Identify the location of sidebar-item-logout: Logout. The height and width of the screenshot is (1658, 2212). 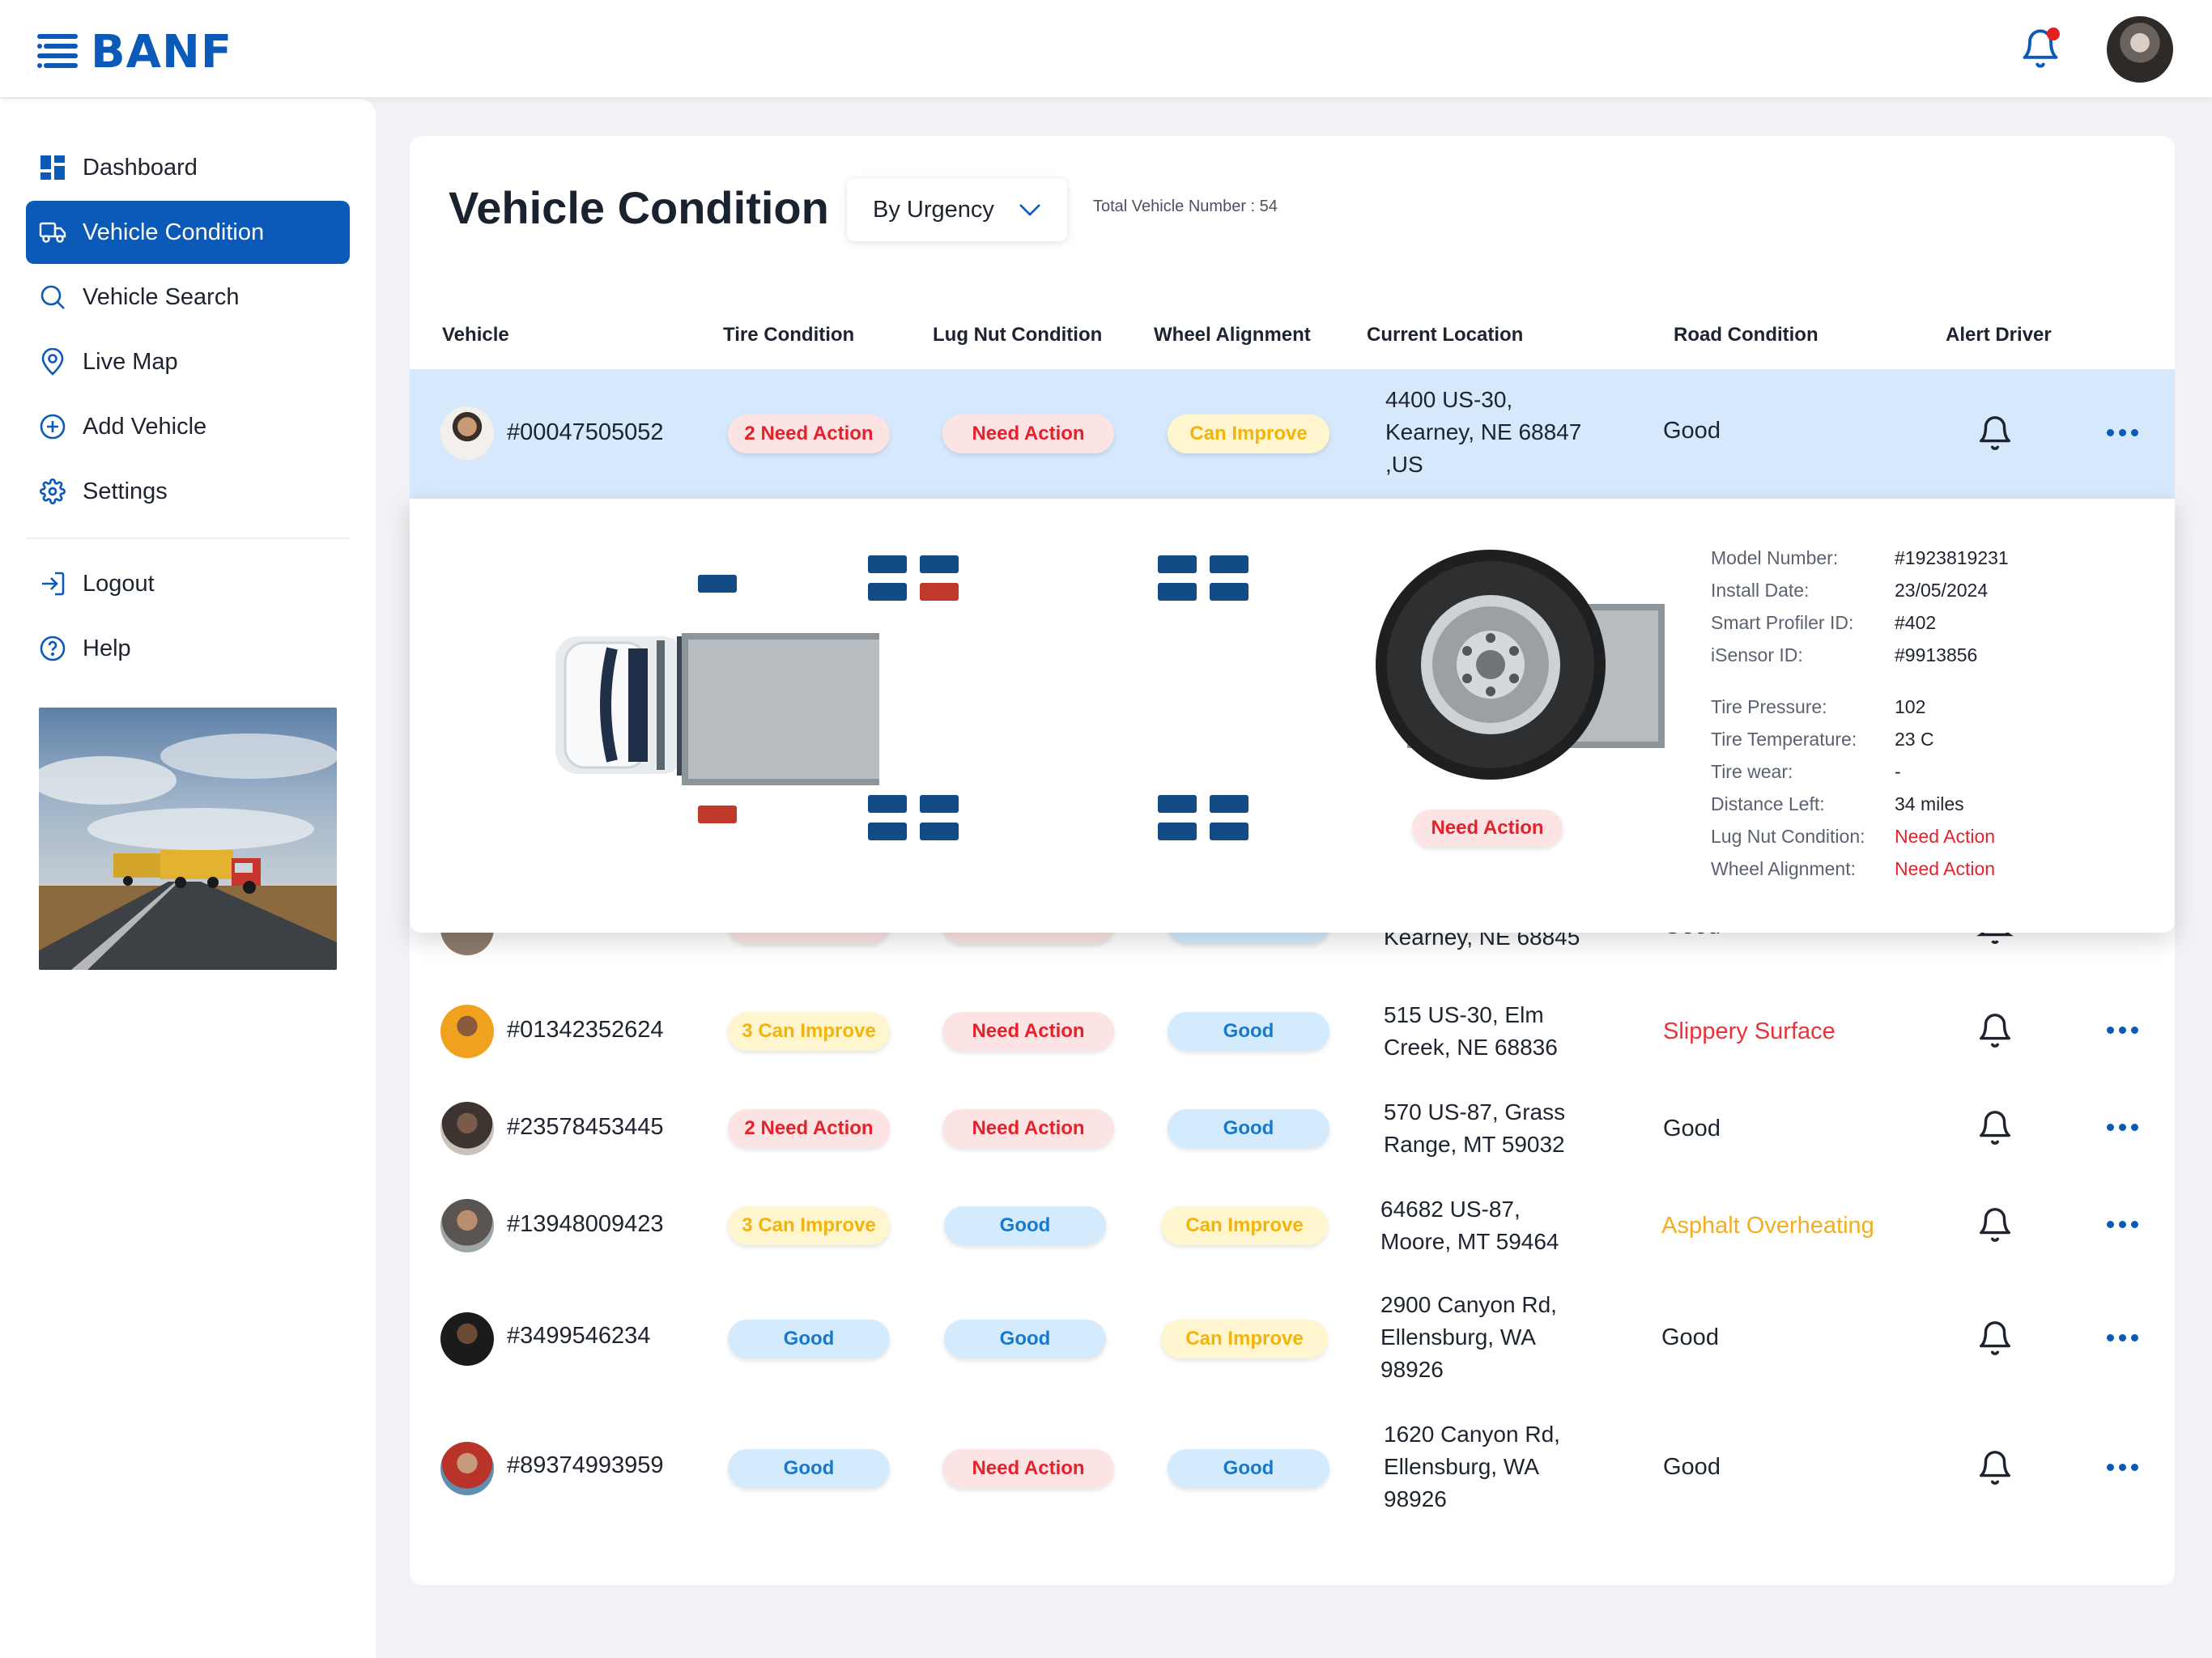
(188, 583).